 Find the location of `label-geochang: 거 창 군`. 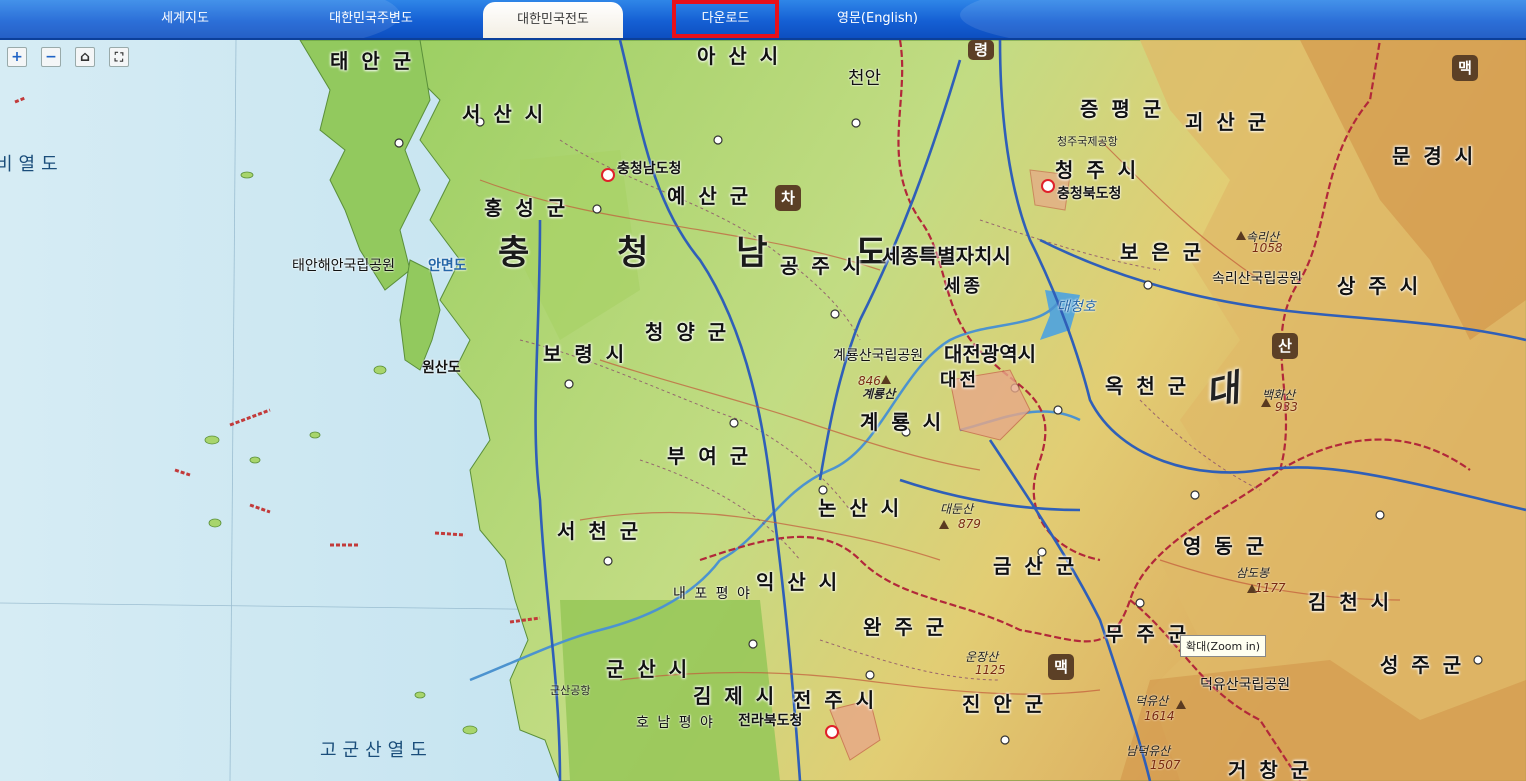

label-geochang: 거 창 군 is located at coordinates (1270, 769).